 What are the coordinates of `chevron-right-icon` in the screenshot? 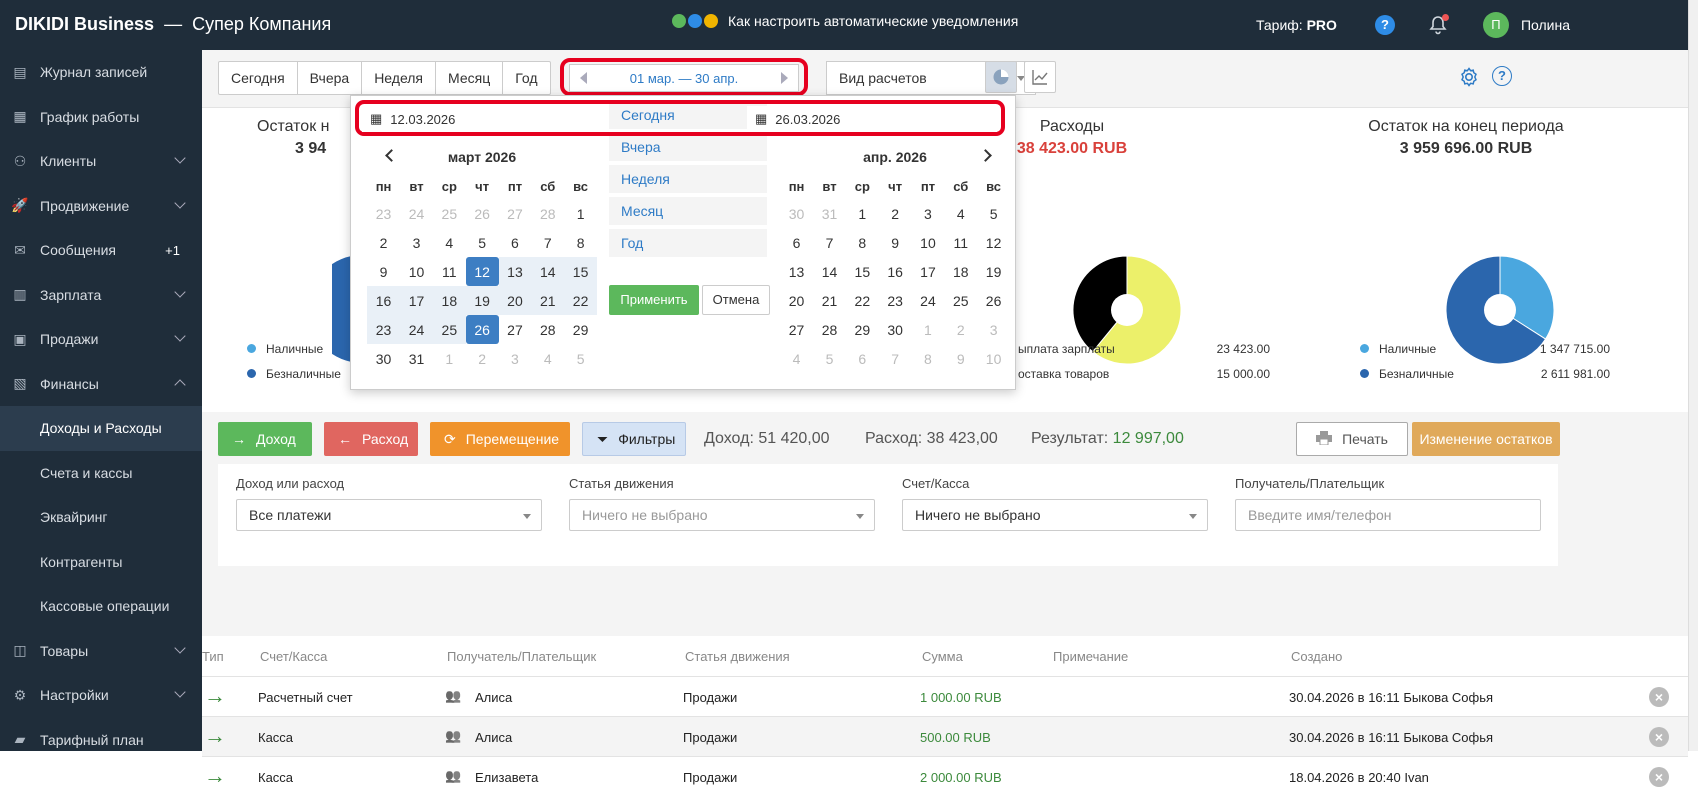 It's located at (985, 155).